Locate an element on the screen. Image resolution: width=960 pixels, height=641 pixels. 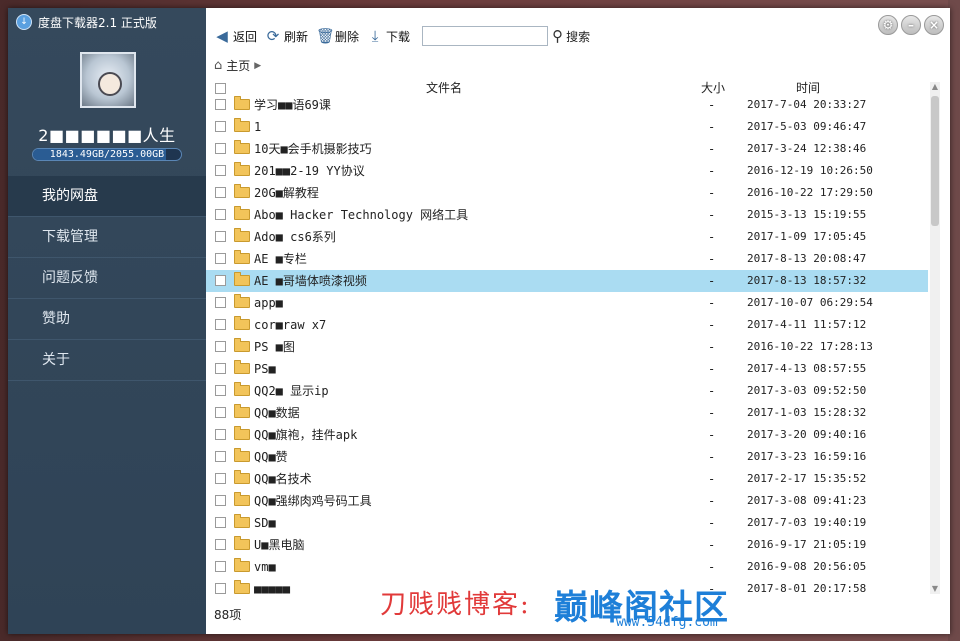
file-name: 1 is located at coordinates (257, 127).